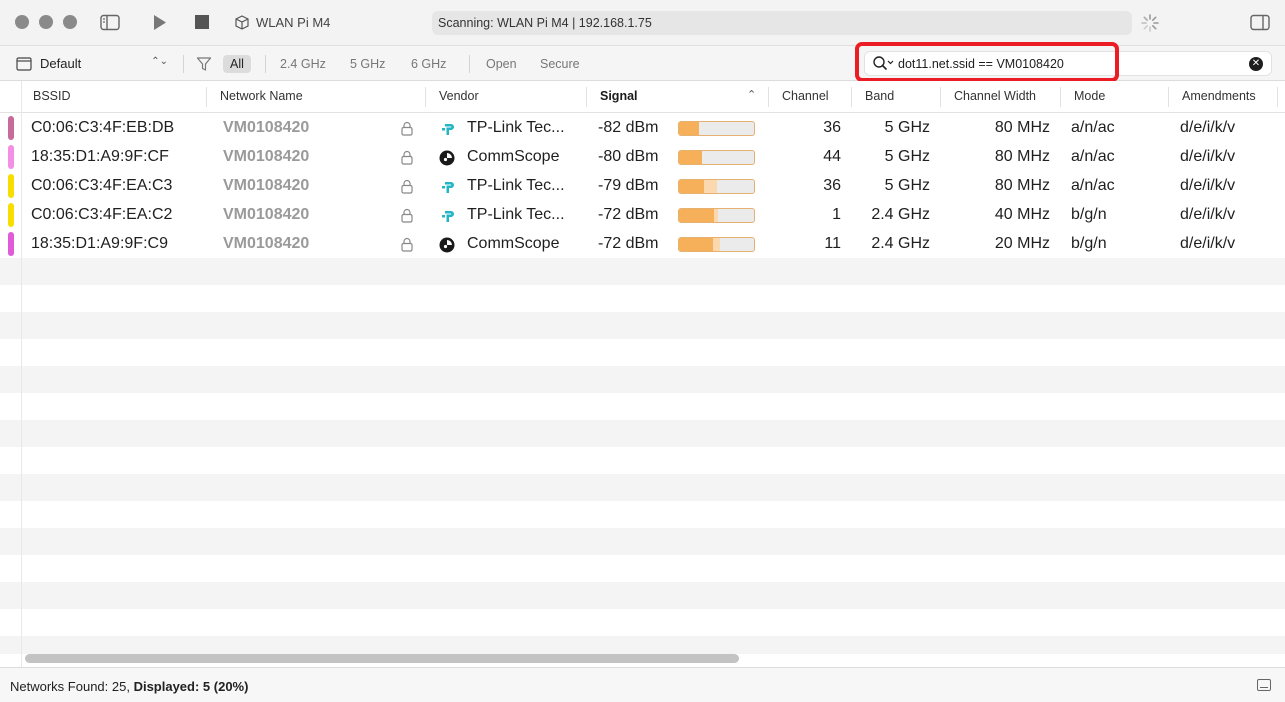  Describe the element at coordinates (560, 64) in the screenshot. I see `filter-secure-button: Secure` at that location.